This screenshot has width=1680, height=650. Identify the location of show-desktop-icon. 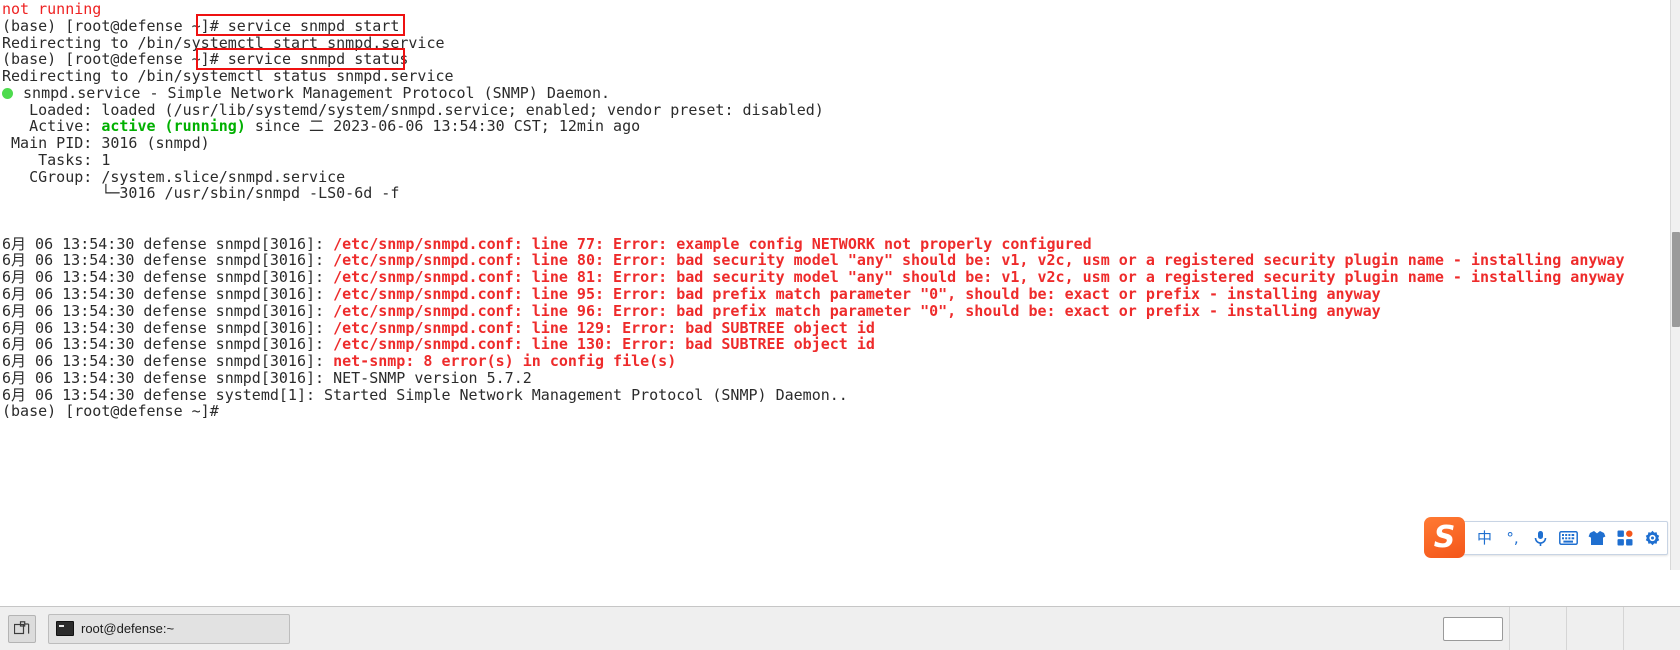
(22, 628).